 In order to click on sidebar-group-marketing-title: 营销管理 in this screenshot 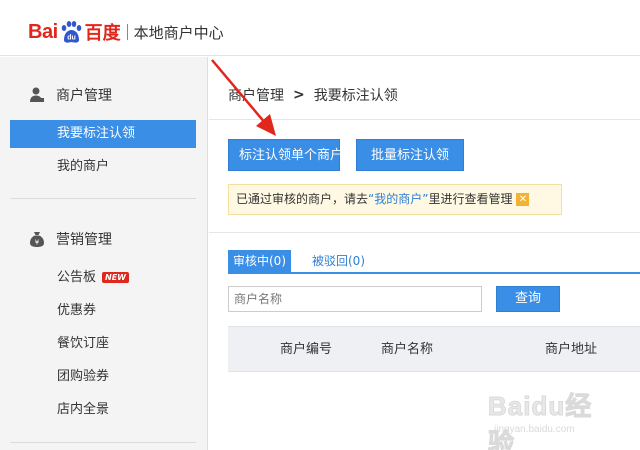, I will do `click(84, 240)`.